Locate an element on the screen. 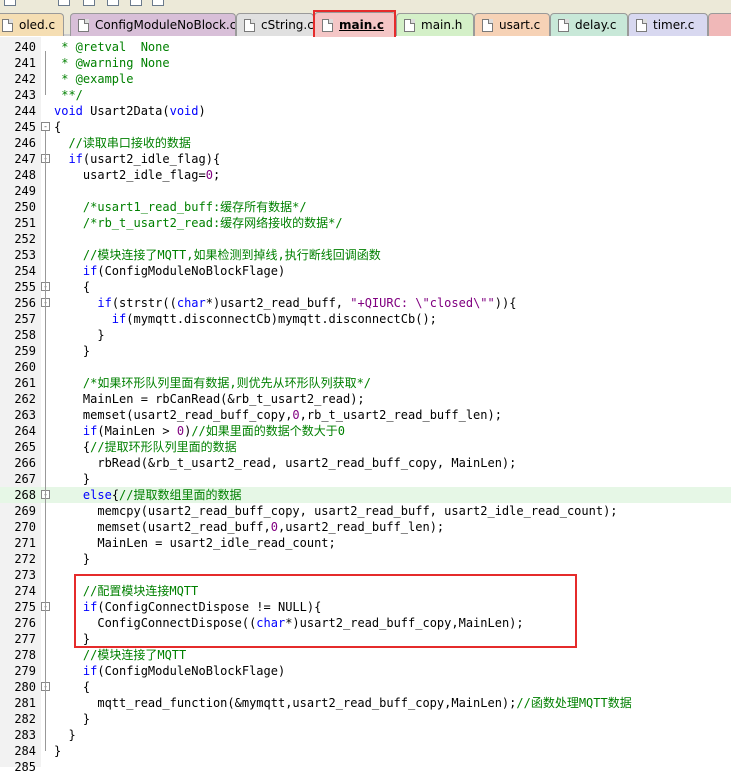 The width and height of the screenshot is (731, 775). line-number: 265 is located at coordinates (25, 447).